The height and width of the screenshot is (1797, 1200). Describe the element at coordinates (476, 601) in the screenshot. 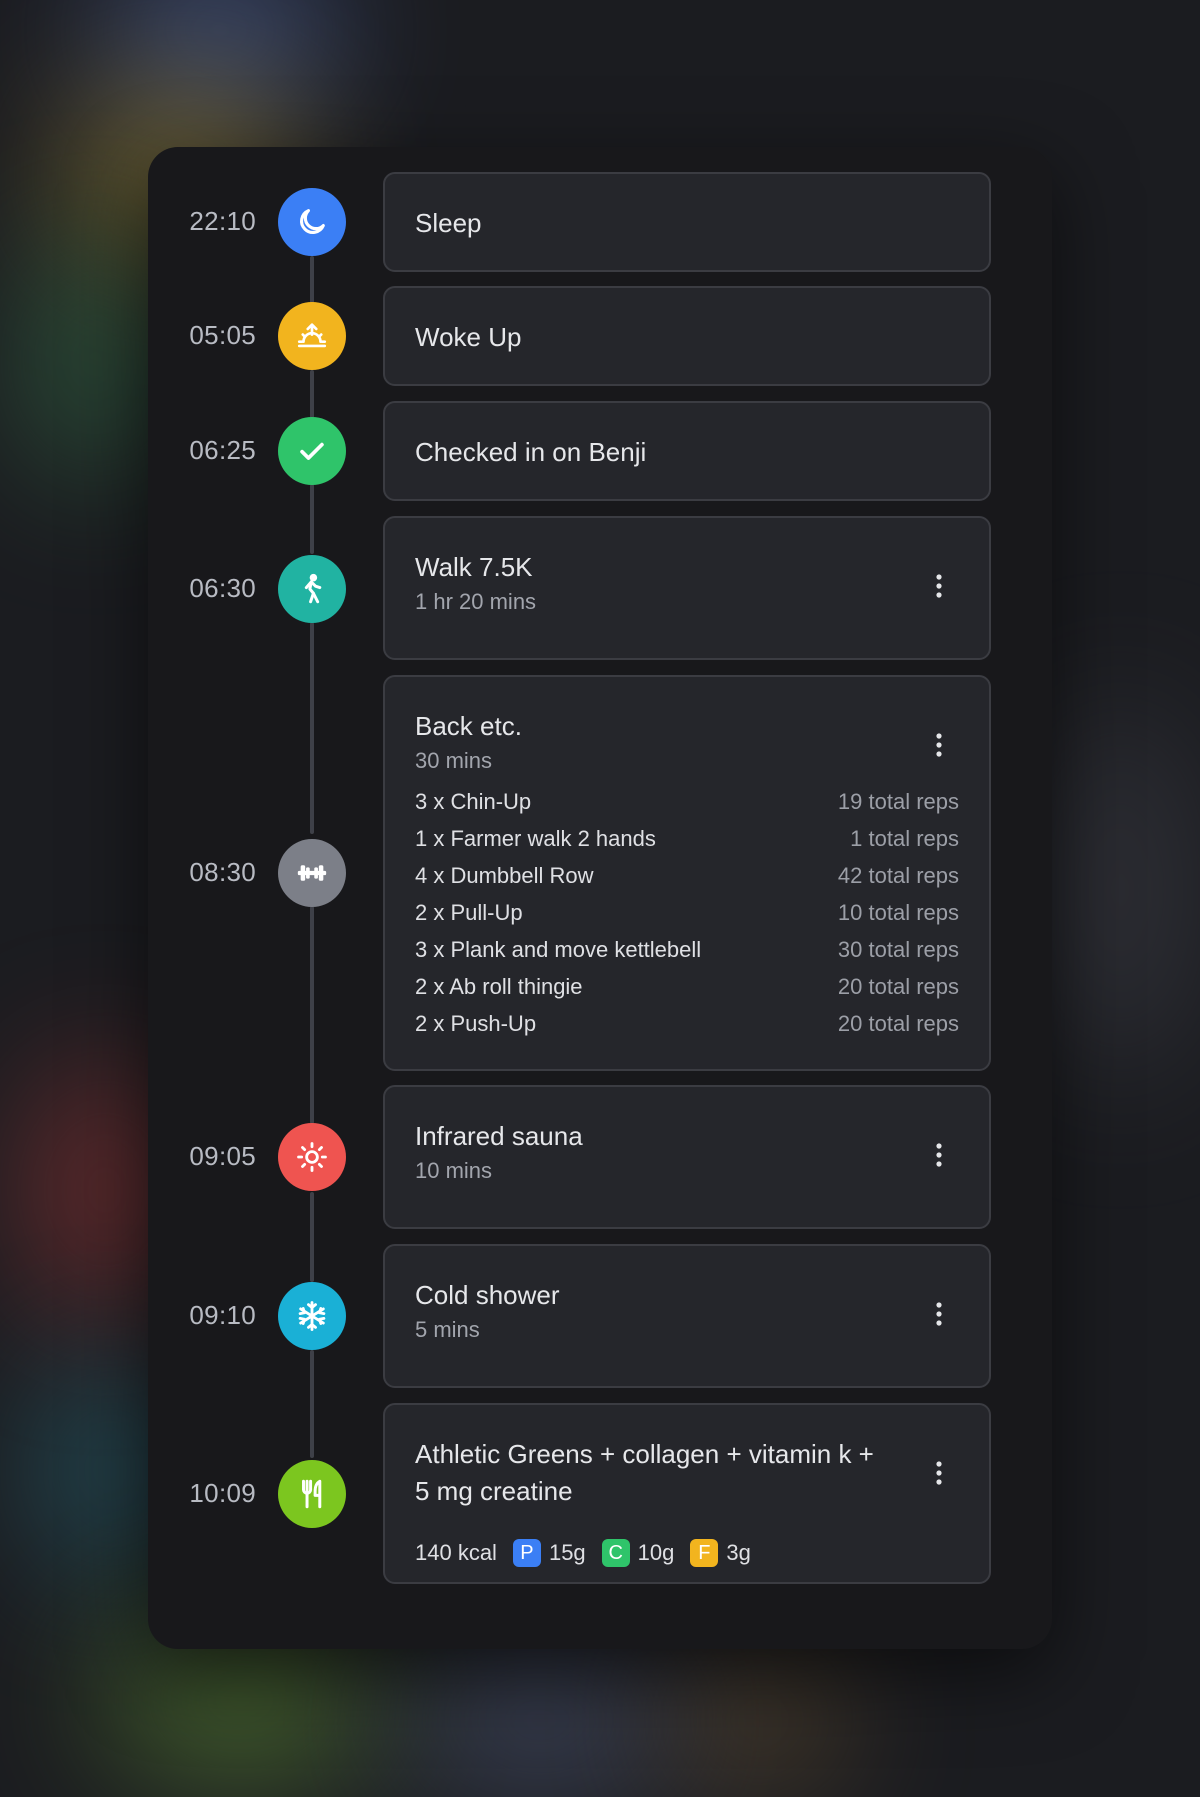

I see `entry-duration: 1 hr 20 mins` at that location.